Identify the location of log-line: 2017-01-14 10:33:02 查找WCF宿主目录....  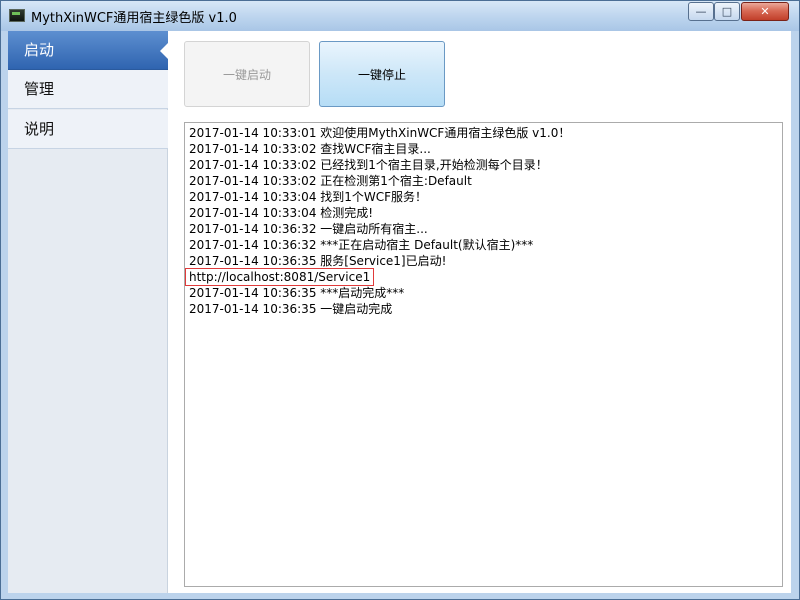
(310, 149).